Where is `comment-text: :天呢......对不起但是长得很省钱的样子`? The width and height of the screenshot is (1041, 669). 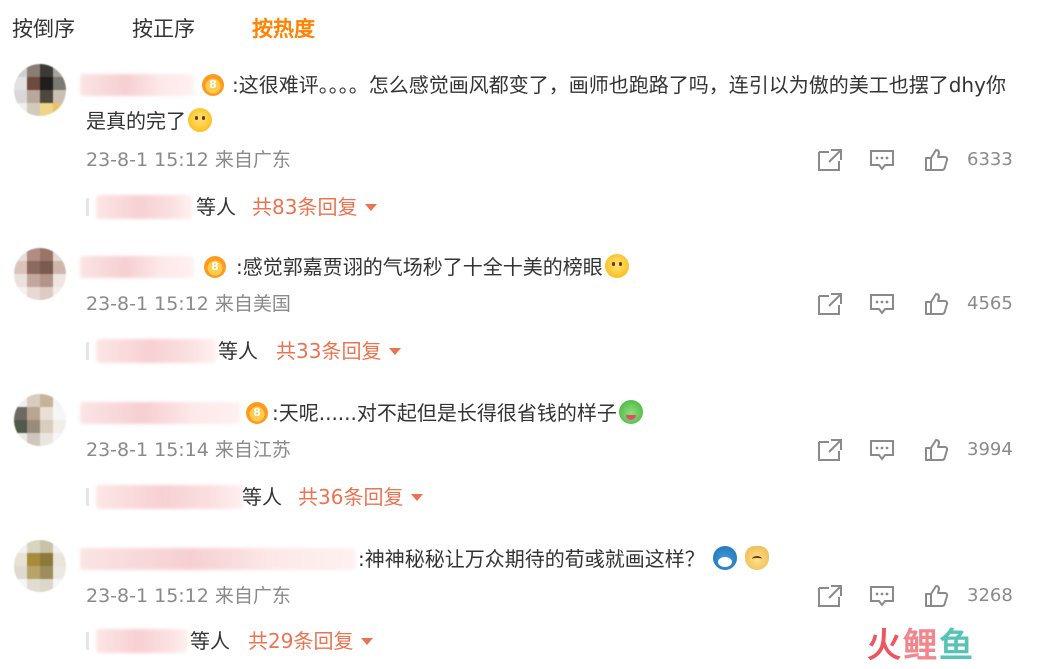
comment-text: :天呢......对不起但是长得很省钱的样子 is located at coordinates (551, 413).